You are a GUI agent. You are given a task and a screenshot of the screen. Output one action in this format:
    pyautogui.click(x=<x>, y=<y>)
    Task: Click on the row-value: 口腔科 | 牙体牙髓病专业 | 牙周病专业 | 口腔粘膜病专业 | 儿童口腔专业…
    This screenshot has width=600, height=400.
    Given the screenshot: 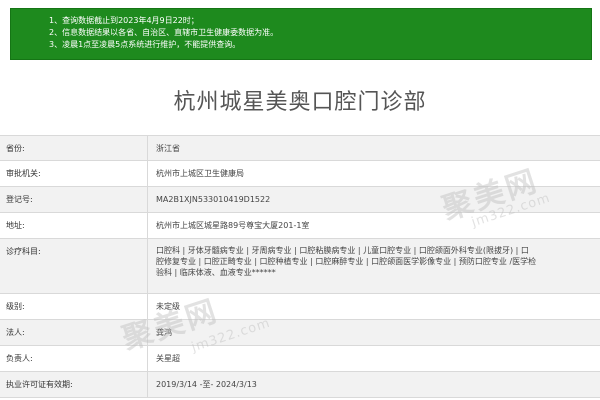 What is the action you would take?
    pyautogui.click(x=374, y=266)
    